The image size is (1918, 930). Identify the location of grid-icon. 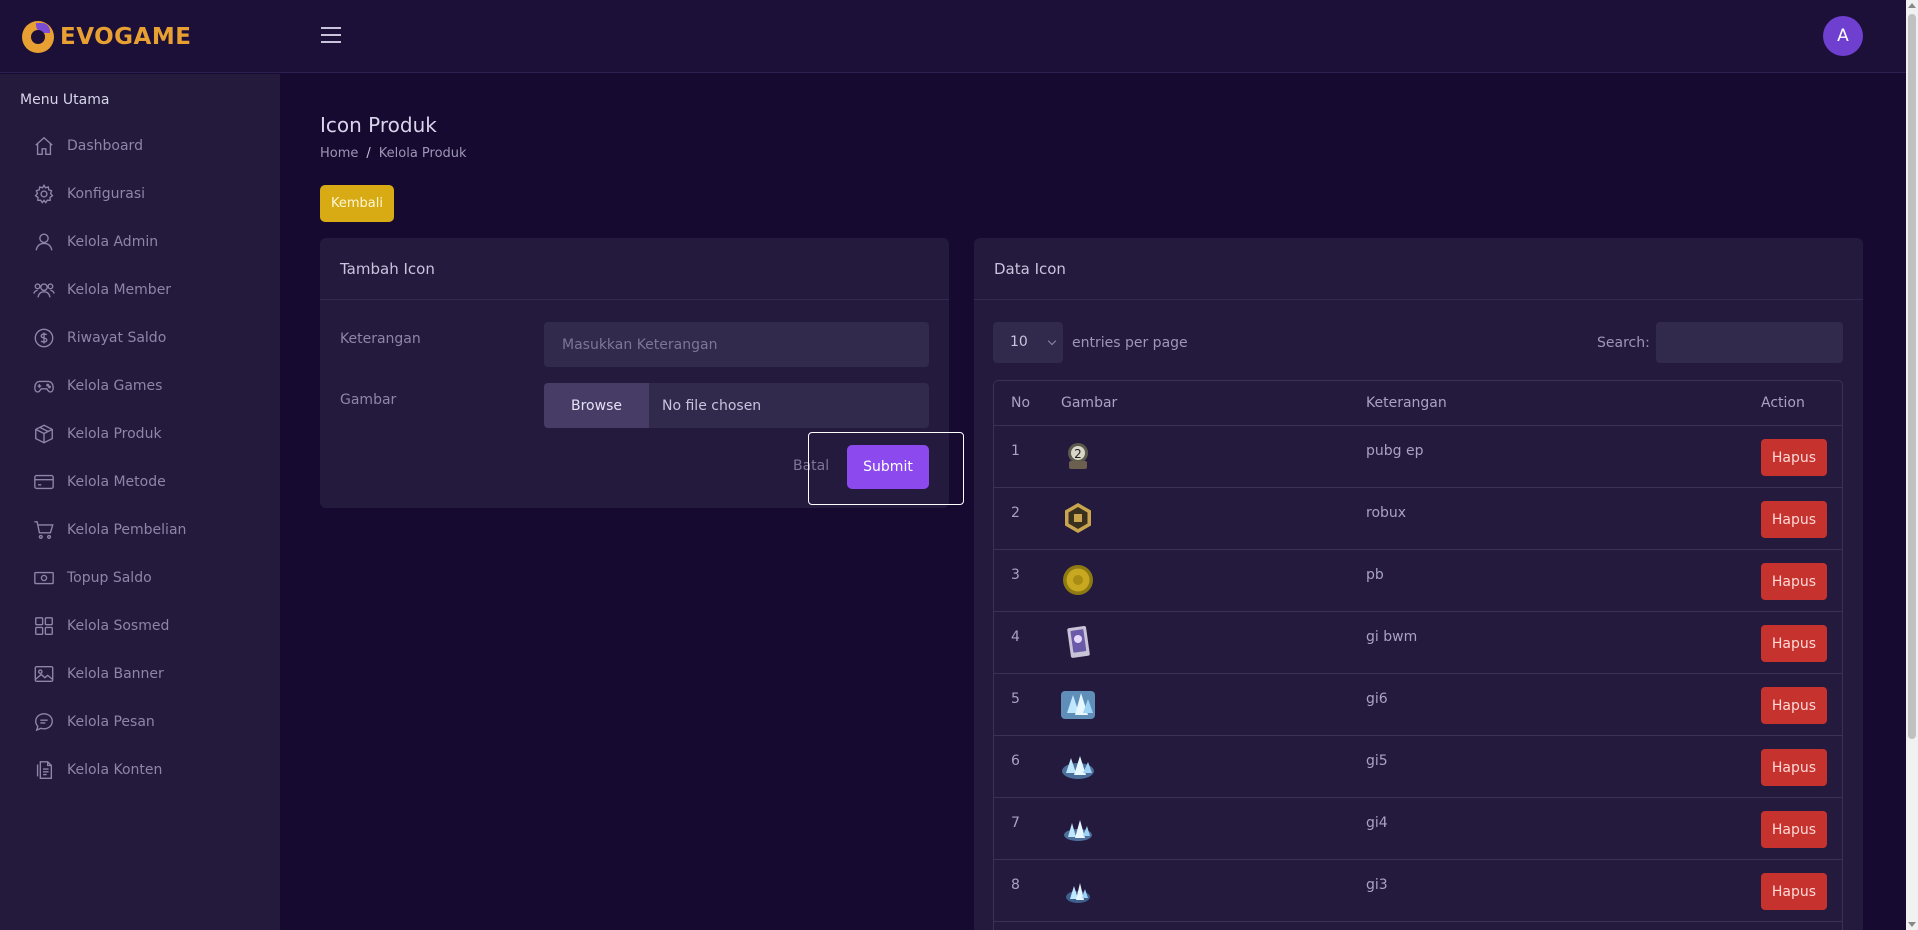
(44, 626).